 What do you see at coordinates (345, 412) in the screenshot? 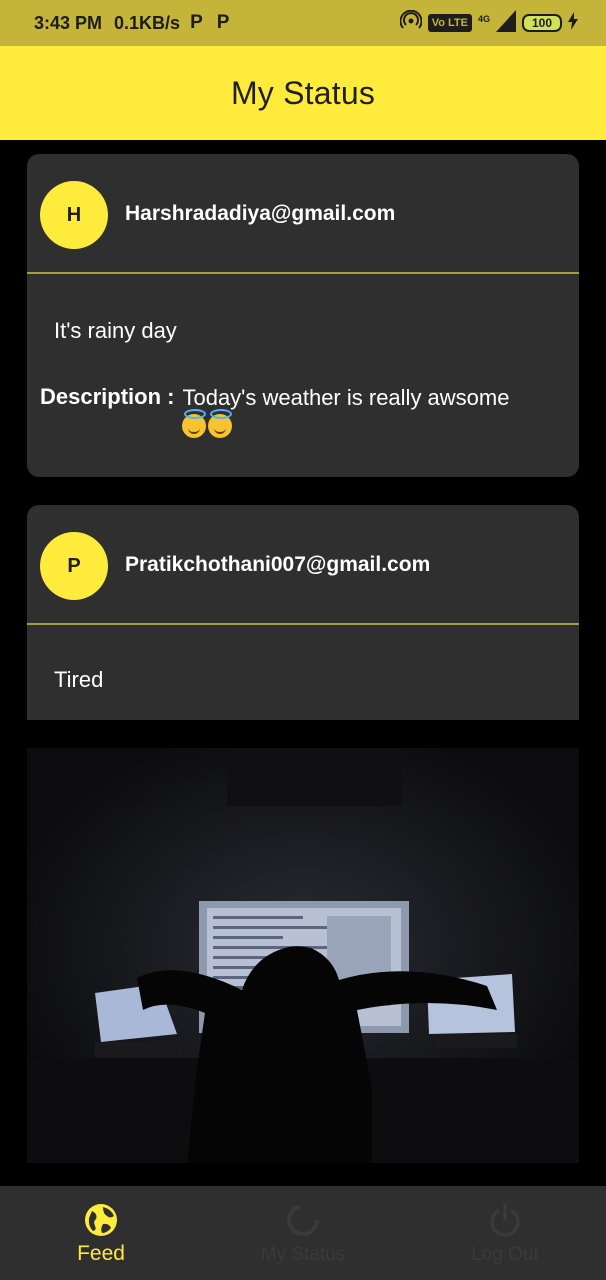
I see `description-text: Today's weather is really awsome` at bounding box center [345, 412].